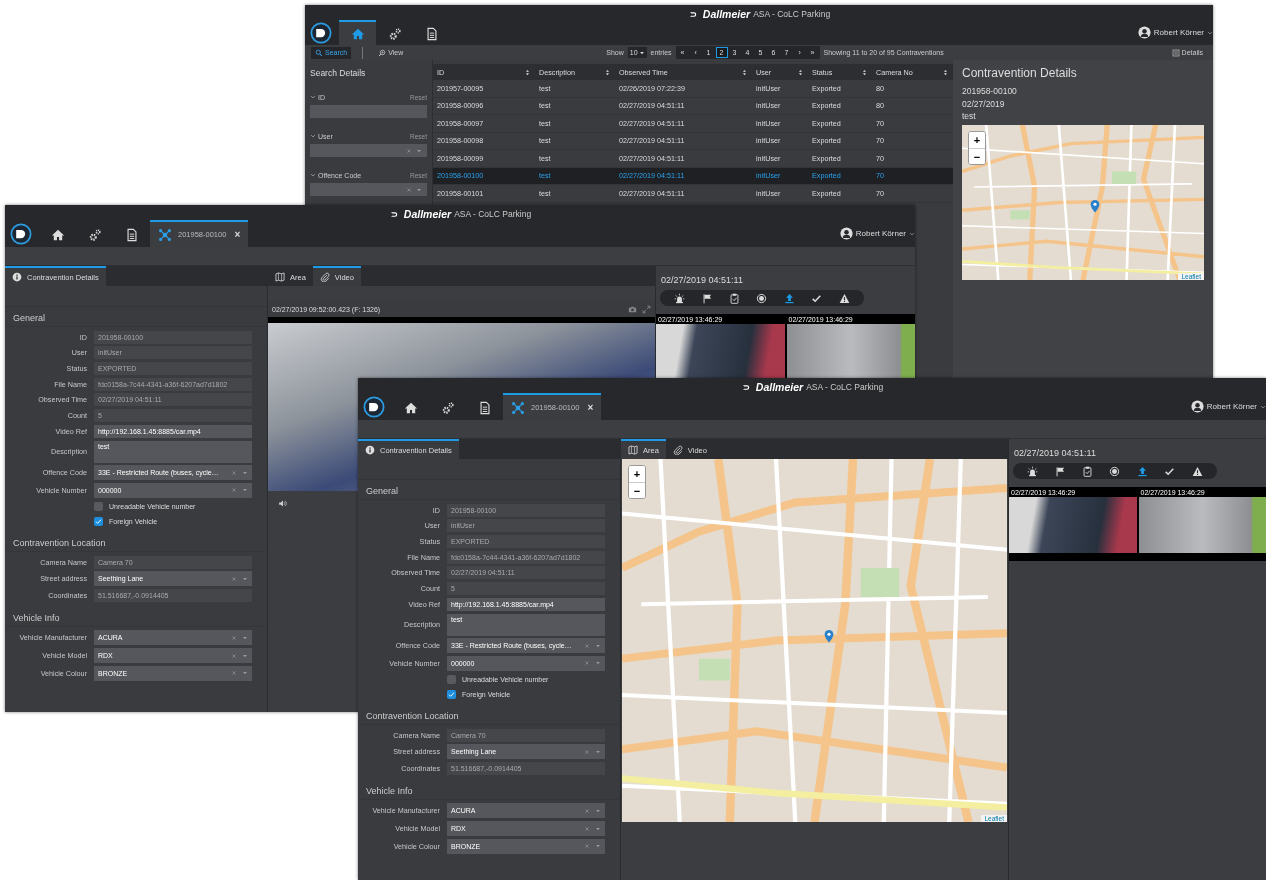 The height and width of the screenshot is (880, 1266). What do you see at coordinates (382, 52) in the screenshot?
I see `magnifier-icon` at bounding box center [382, 52].